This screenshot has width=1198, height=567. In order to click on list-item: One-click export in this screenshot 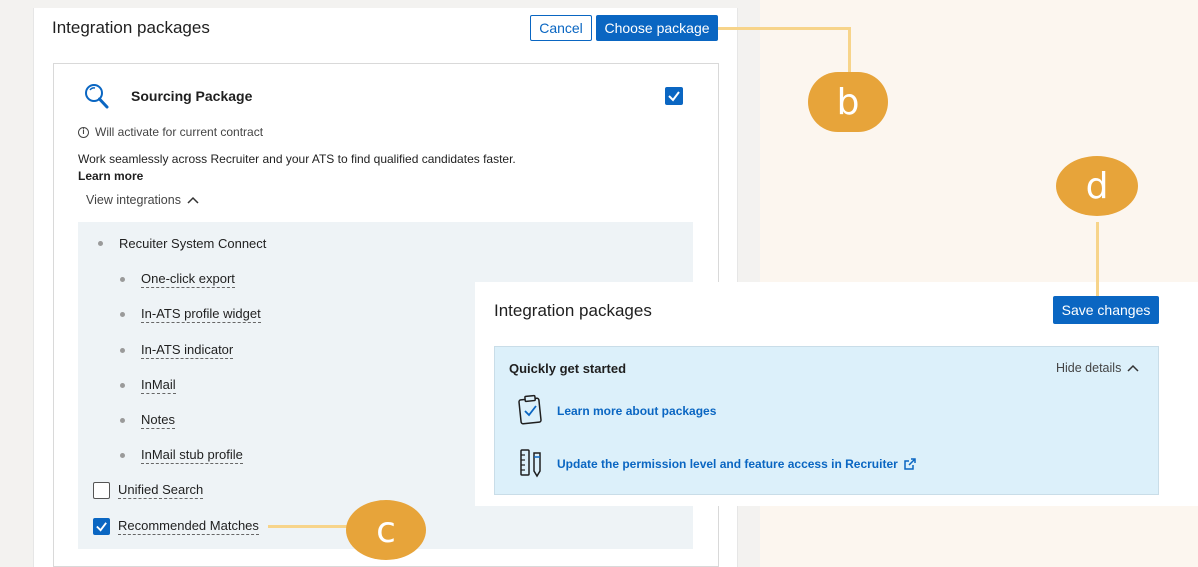, I will do `click(177, 279)`.